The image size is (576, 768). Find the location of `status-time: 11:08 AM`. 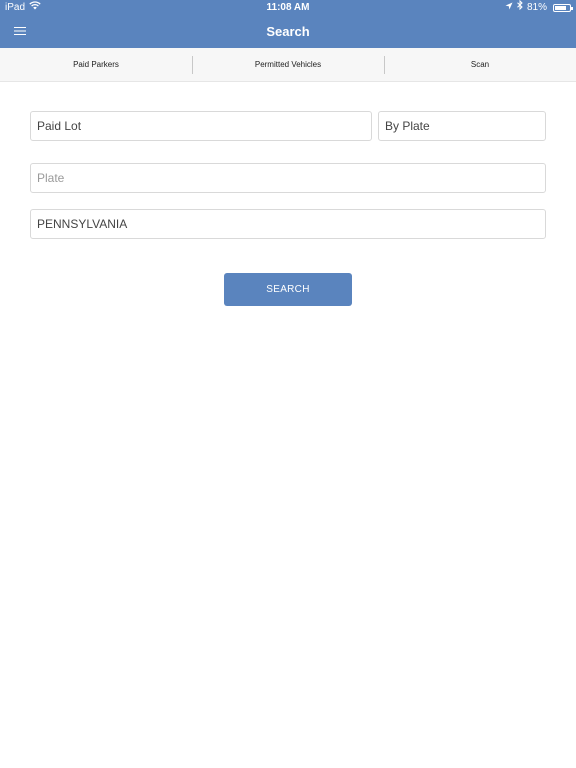

status-time: 11:08 AM is located at coordinates (288, 7).